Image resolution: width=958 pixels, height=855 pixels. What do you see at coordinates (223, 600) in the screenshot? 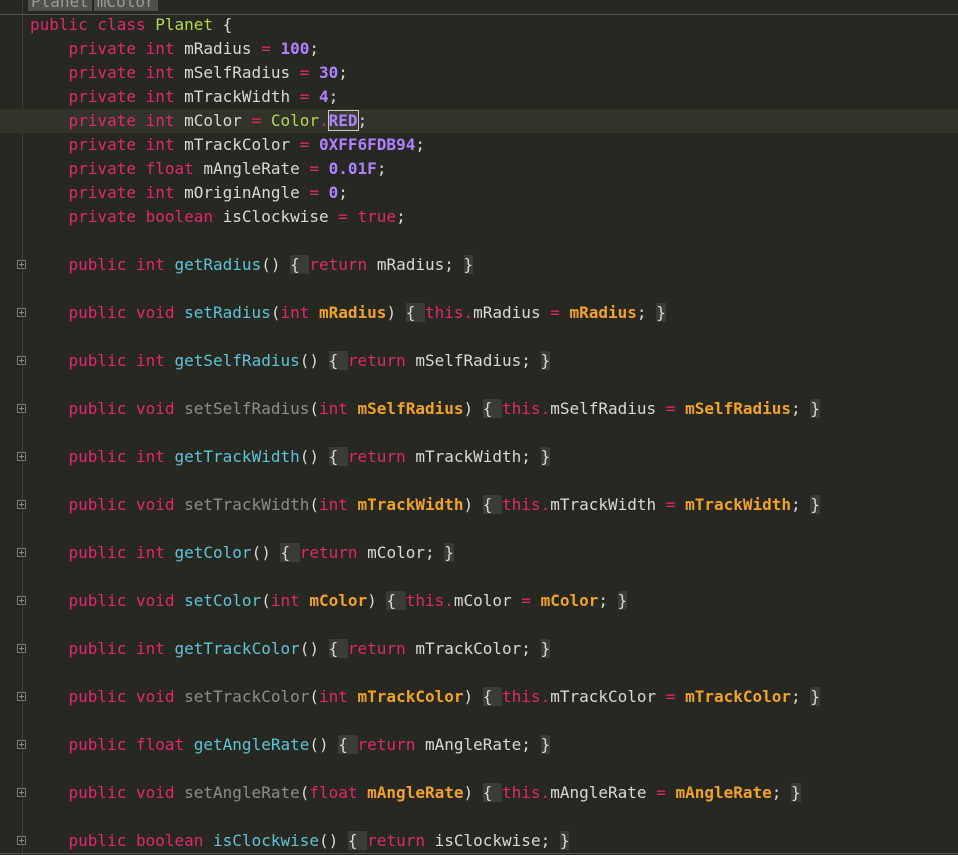
I see `token-function-name: setColor` at bounding box center [223, 600].